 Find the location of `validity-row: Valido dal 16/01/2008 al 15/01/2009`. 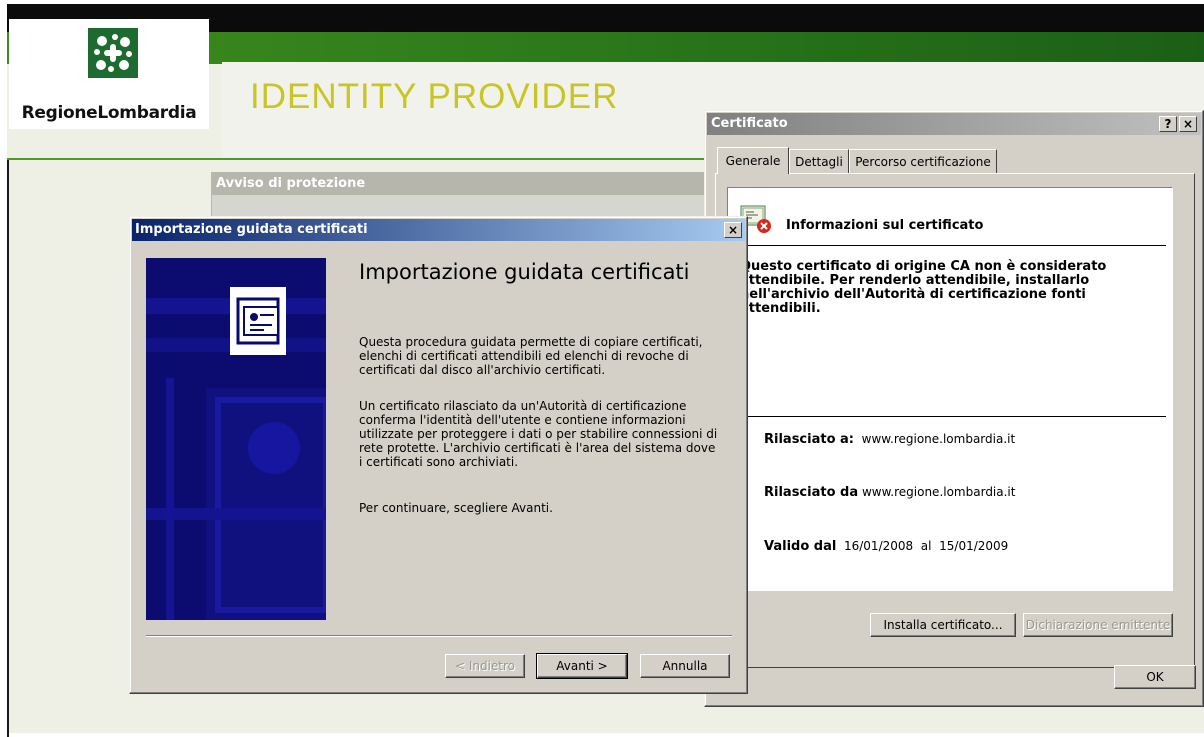

validity-row: Valido dal 16/01/2008 al 15/01/2009 is located at coordinates (886, 546).